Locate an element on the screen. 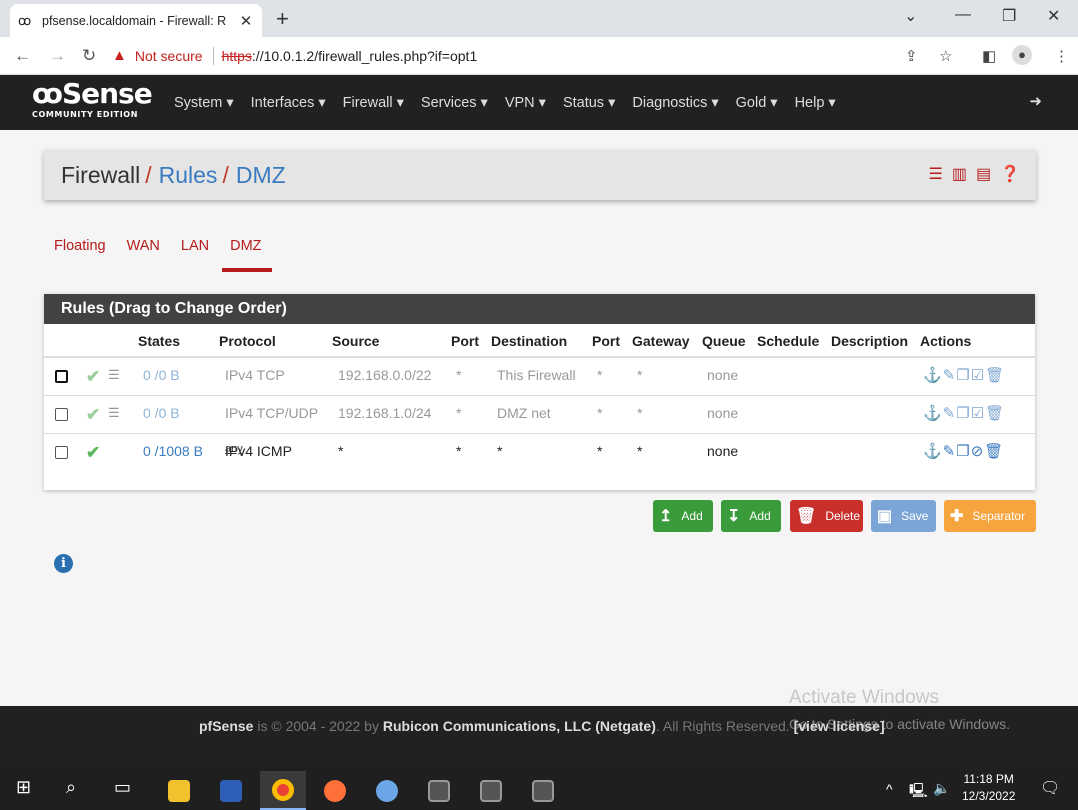  footer-company-link: Rubicon Communications, LLC (Netgate) is located at coordinates (519, 726).